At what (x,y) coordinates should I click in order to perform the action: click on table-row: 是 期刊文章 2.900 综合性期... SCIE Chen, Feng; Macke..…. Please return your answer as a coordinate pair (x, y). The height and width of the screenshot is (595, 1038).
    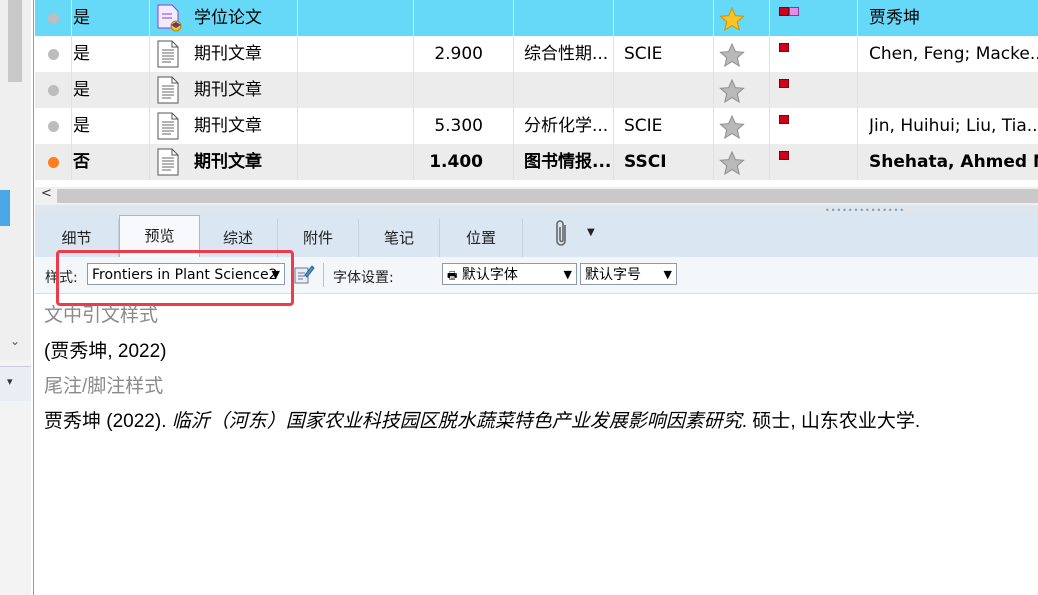
    Looking at the image, I should click on (536, 54).